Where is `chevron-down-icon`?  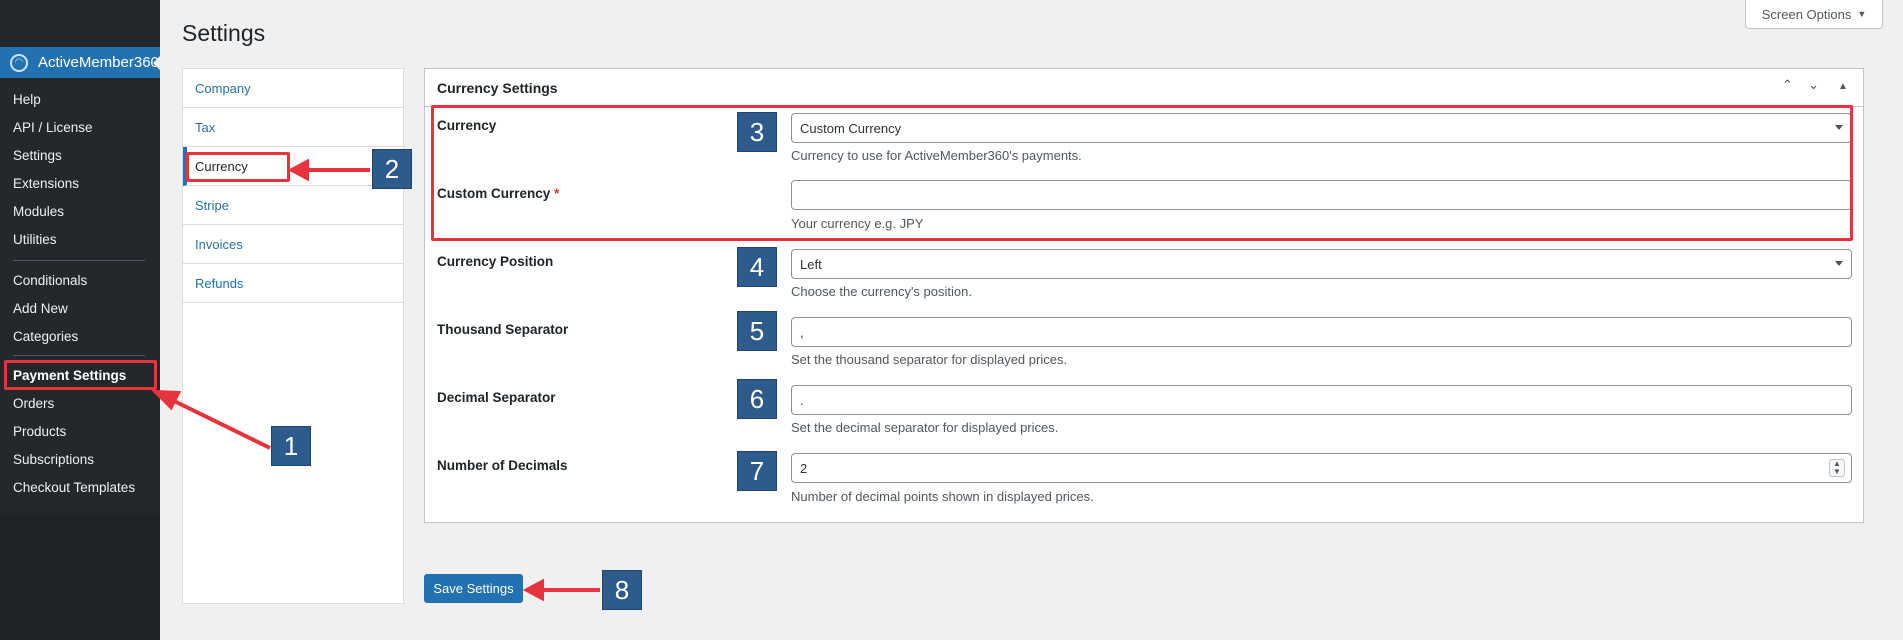
chevron-down-icon is located at coordinates (1839, 263).